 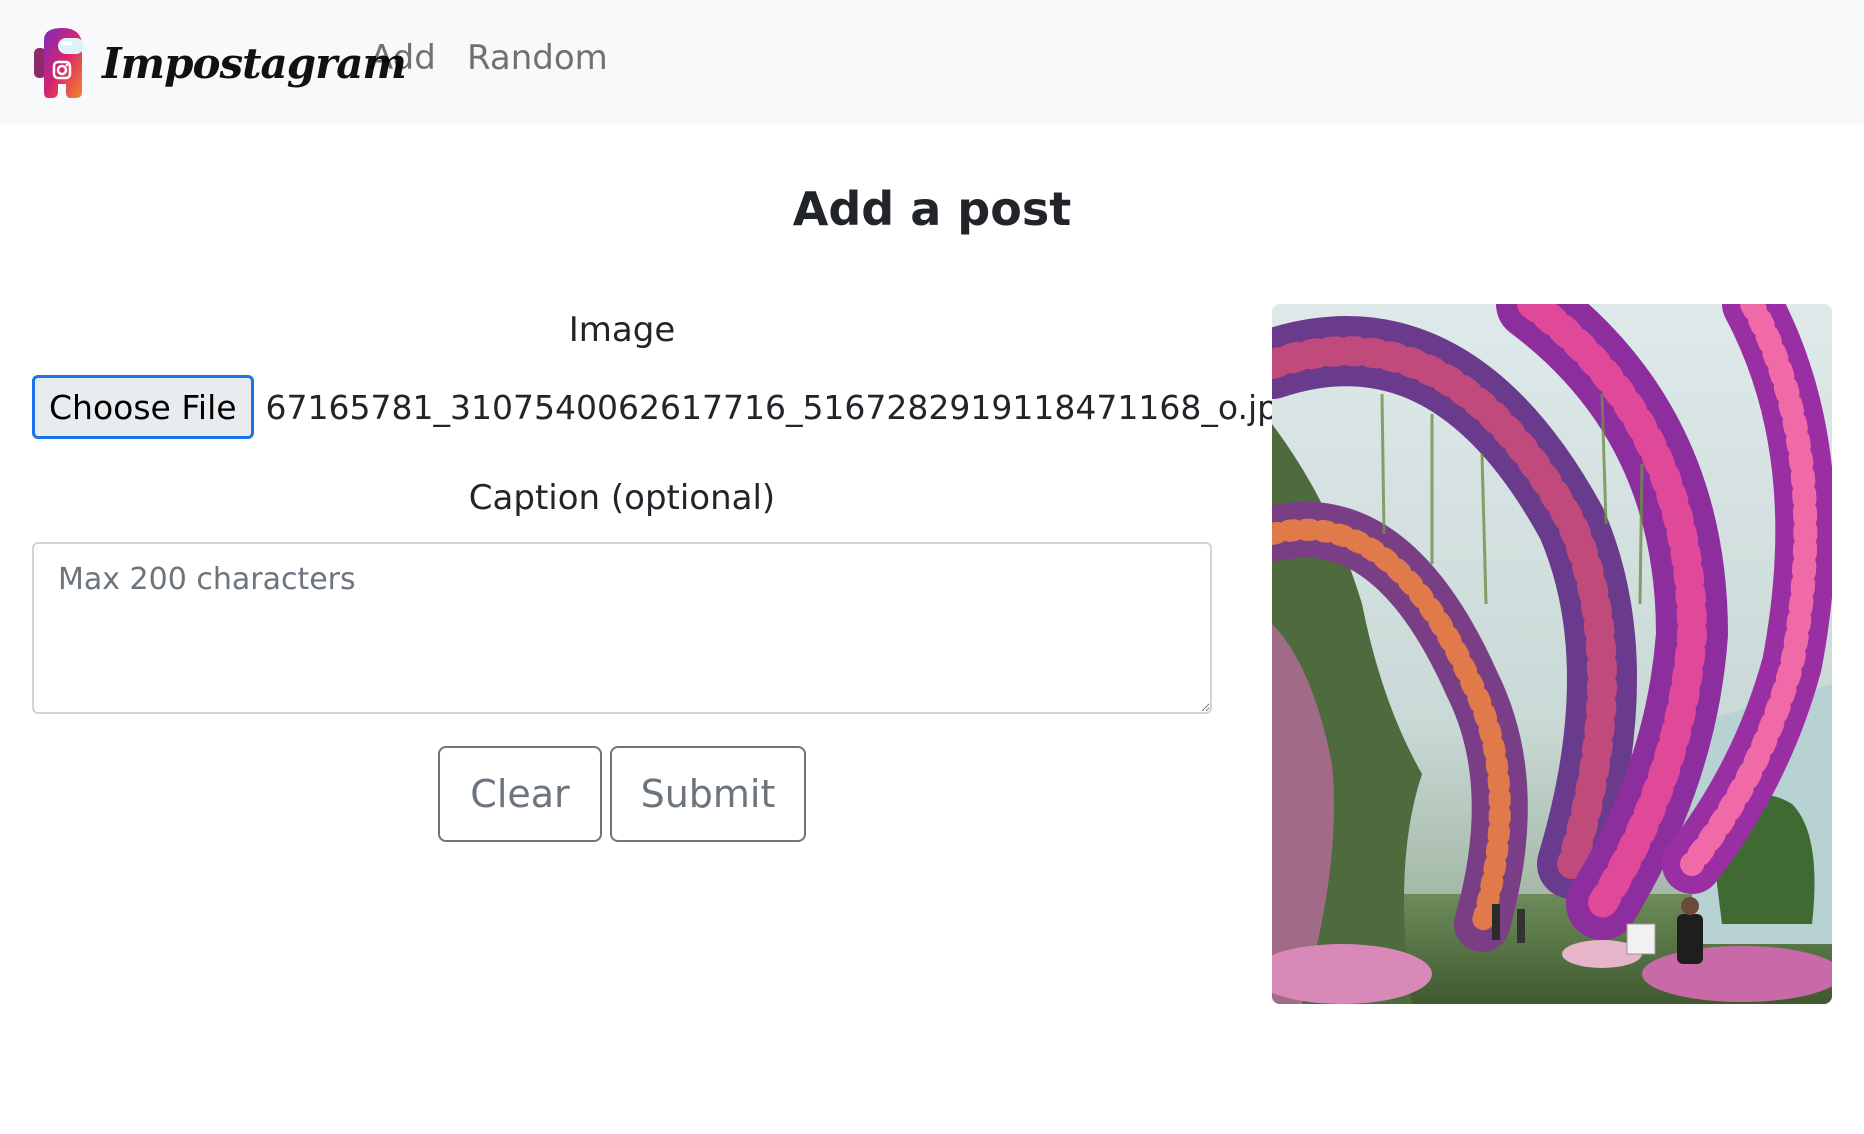 What do you see at coordinates (59, 63) in the screenshot?
I see `crewmate-instagram-logo-icon` at bounding box center [59, 63].